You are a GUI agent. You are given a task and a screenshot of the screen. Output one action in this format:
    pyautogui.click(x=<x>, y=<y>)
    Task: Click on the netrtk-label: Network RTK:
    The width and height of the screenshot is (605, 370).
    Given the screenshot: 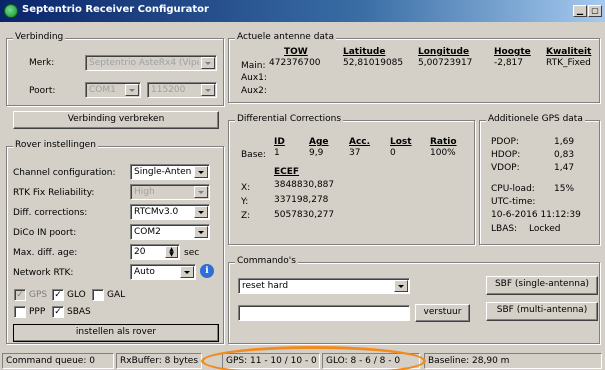 What is the action you would take?
    pyautogui.click(x=43, y=273)
    